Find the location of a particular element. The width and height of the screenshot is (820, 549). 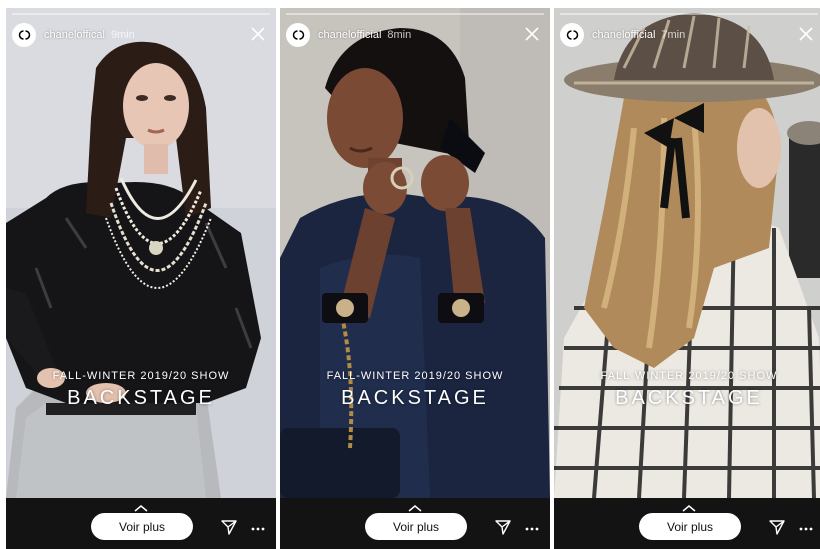

story-timestamp: 8min is located at coordinates (399, 35).